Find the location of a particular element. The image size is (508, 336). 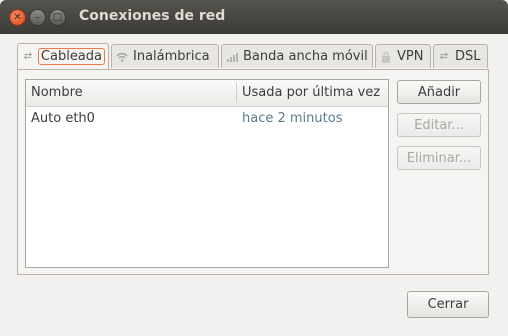

column-separator is located at coordinates (236, 93).